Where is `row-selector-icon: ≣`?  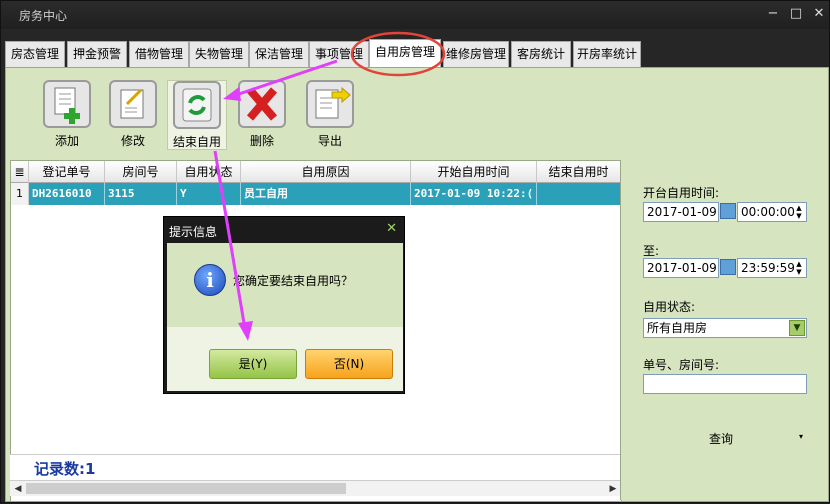
row-selector-icon: ≣ is located at coordinates (20, 172).